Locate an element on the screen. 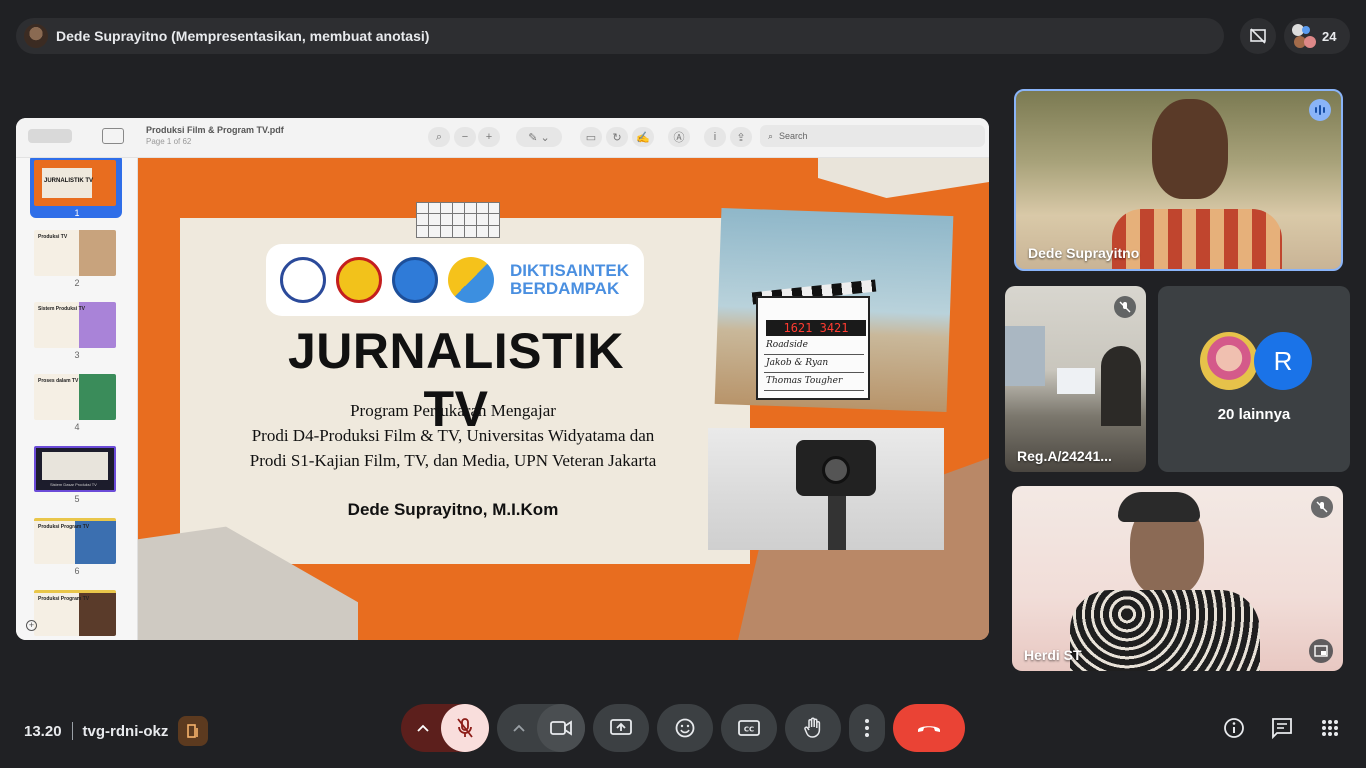 This screenshot has width=1366, height=768. present-screen-icon is located at coordinates (621, 727).